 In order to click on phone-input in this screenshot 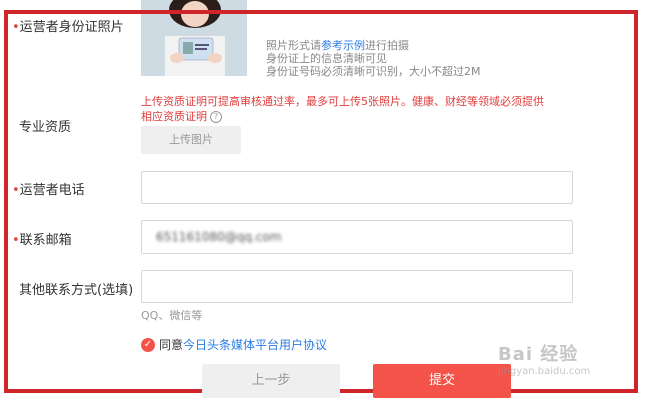, I will do `click(357, 187)`.